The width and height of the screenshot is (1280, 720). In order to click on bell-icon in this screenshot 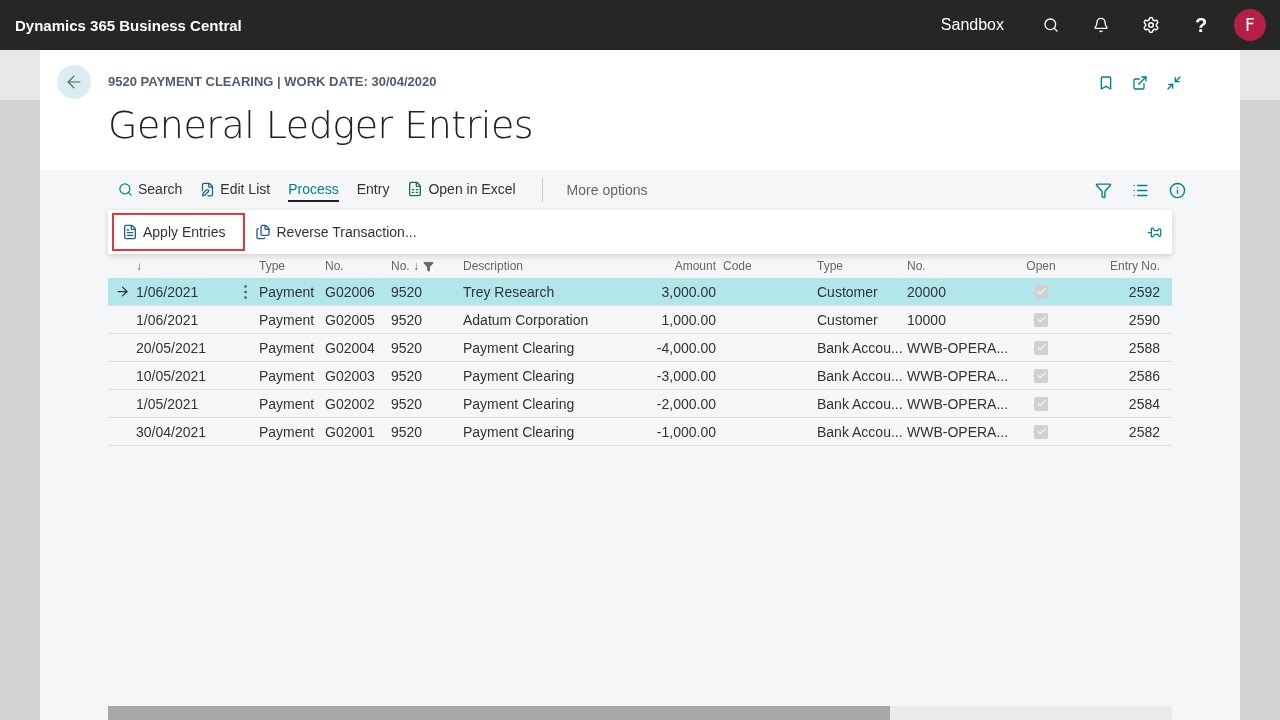, I will do `click(1101, 25)`.